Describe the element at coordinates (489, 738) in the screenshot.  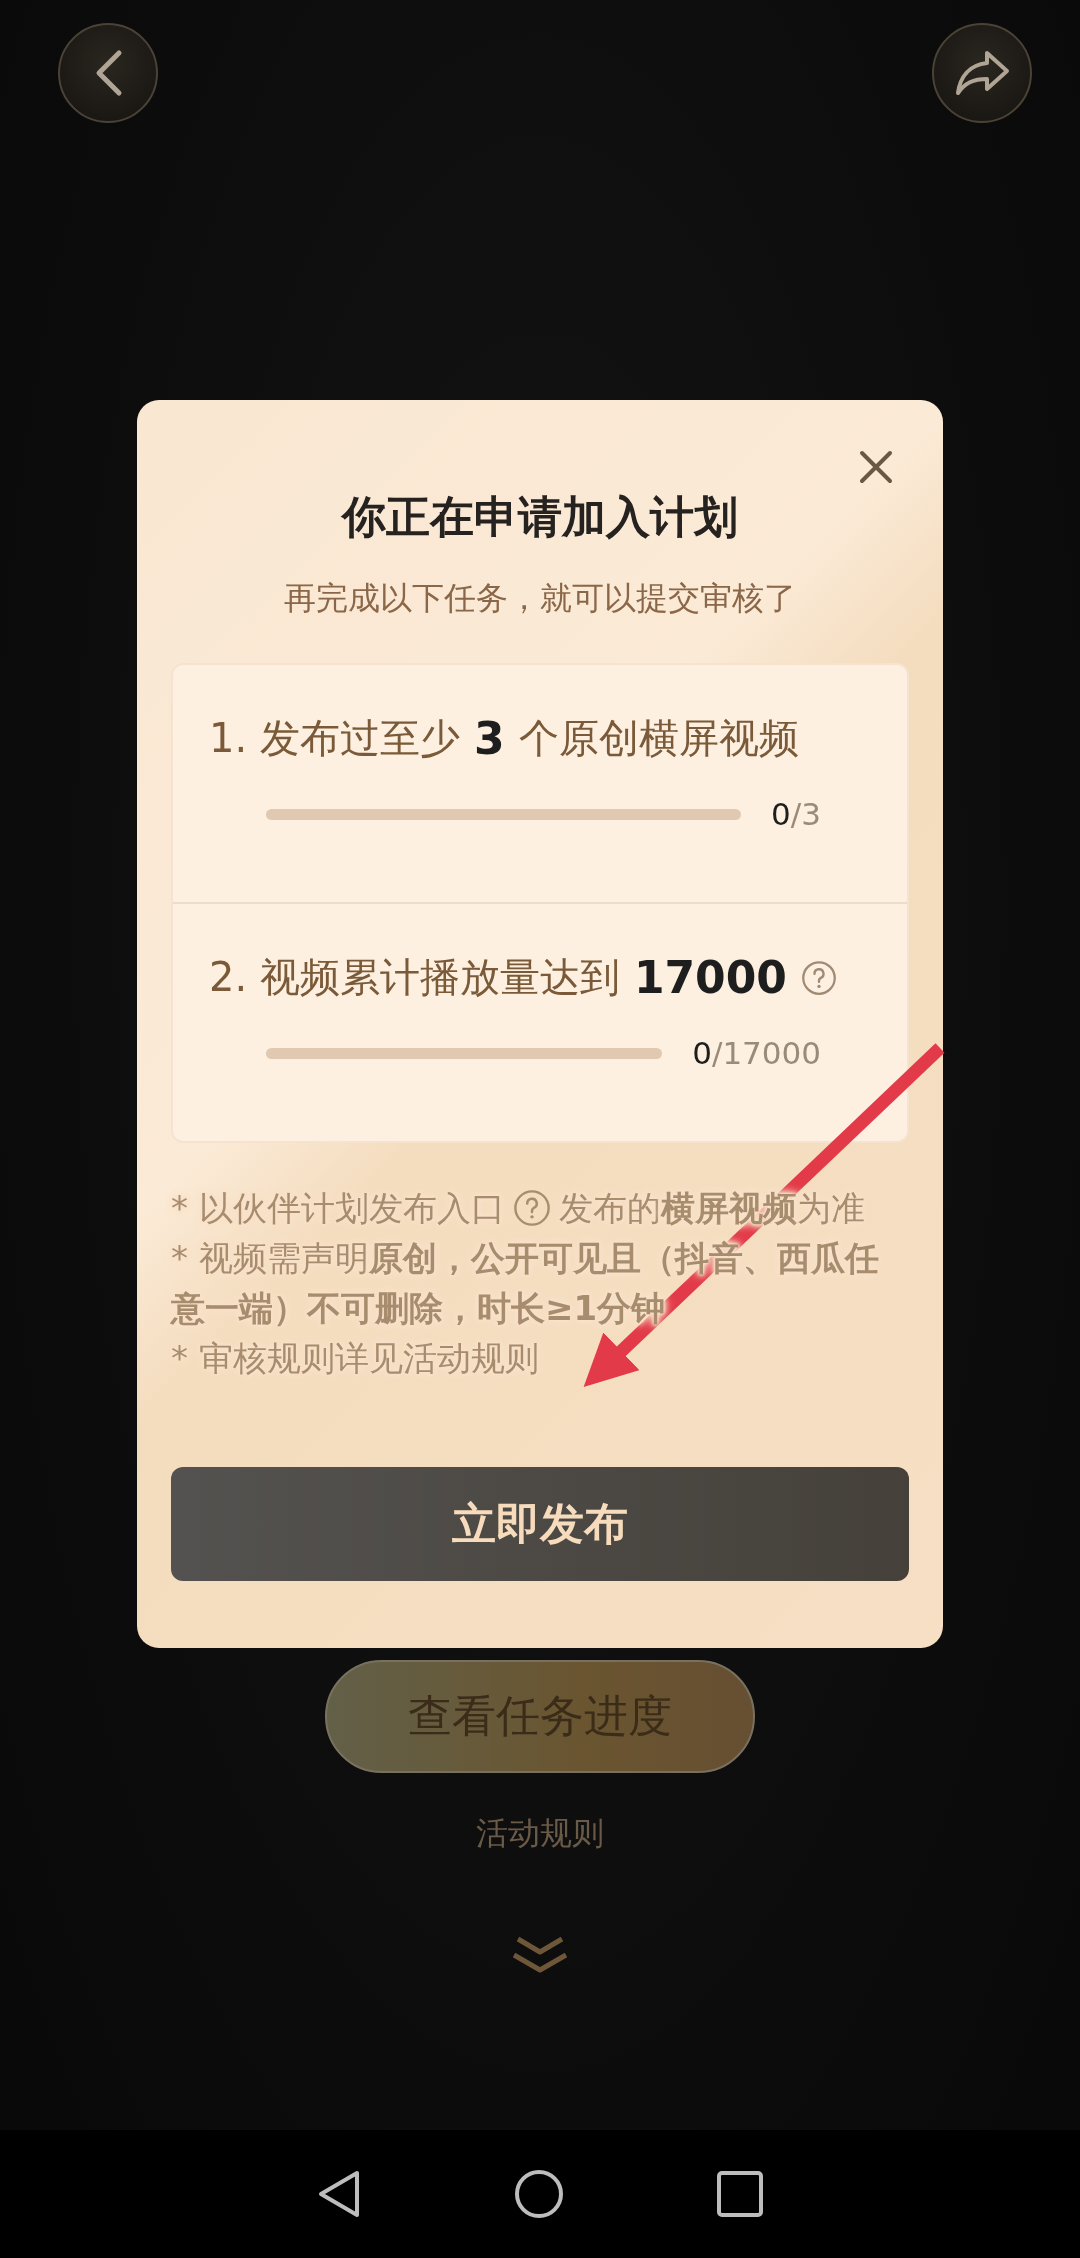
I see `task-count: 3` at that location.